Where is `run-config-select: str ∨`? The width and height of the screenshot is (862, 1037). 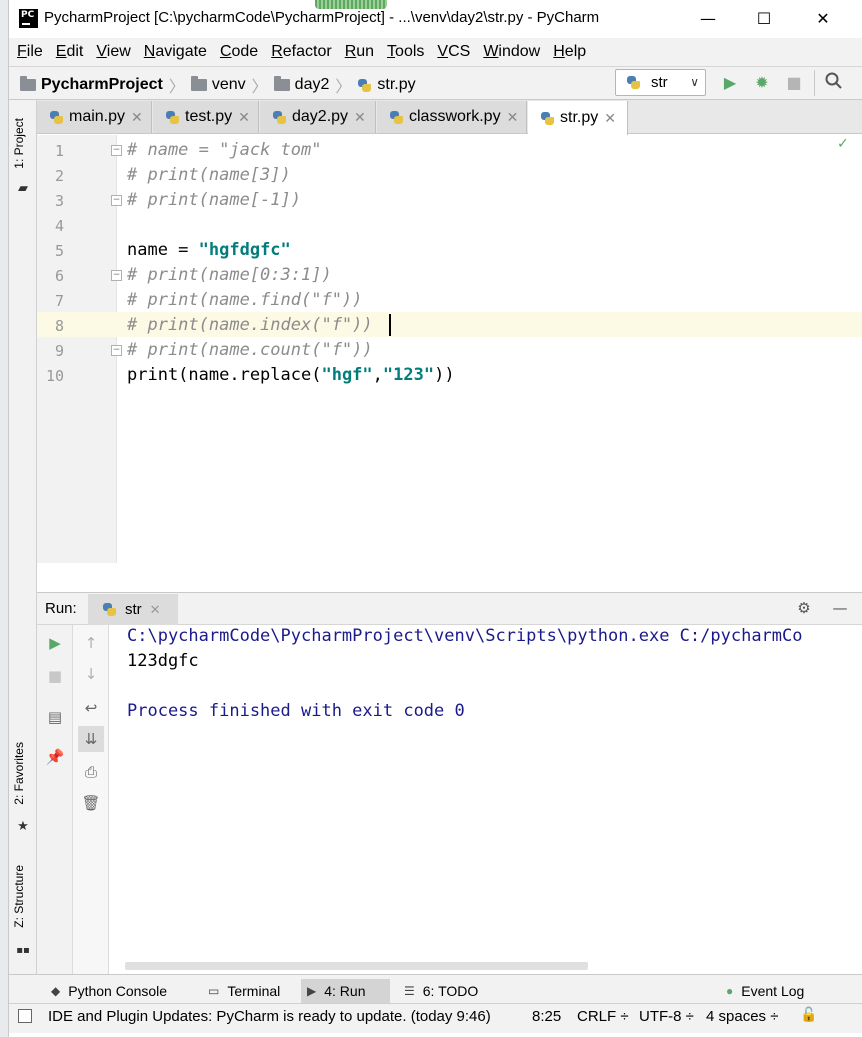 run-config-select: str ∨ is located at coordinates (660, 82).